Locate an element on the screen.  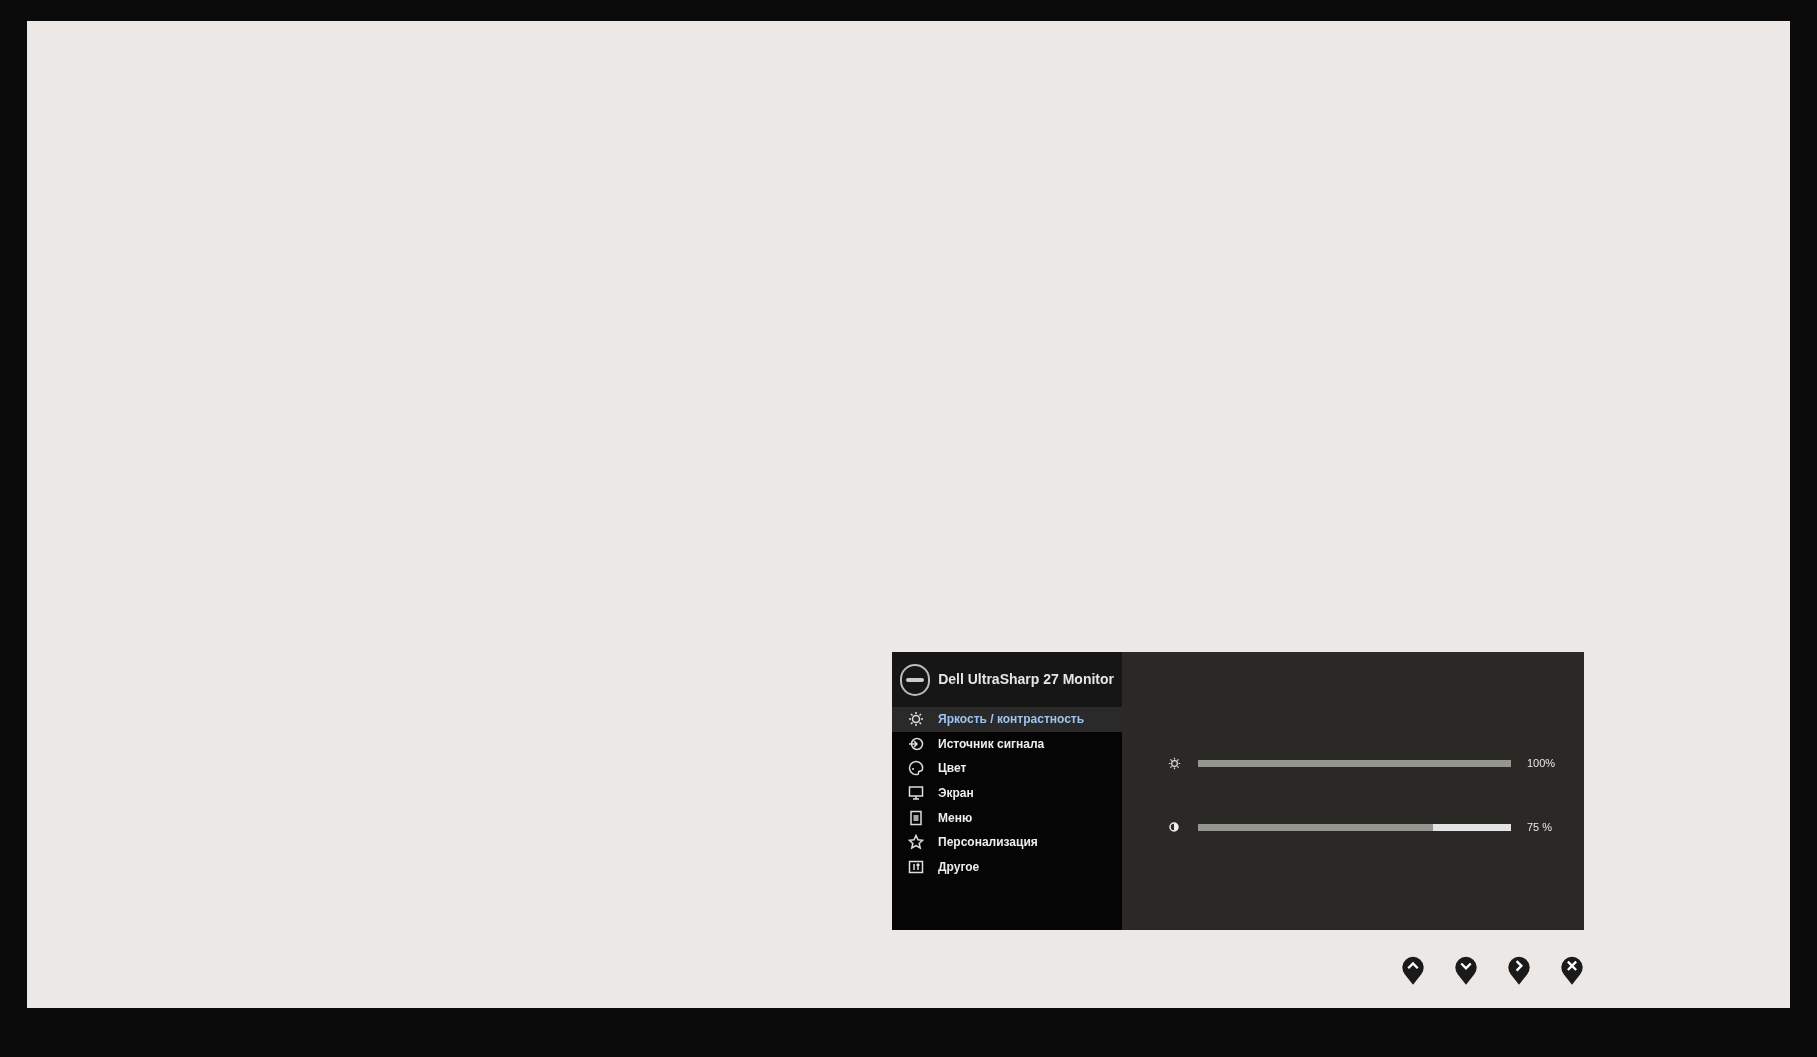
slider-value: 75 % is located at coordinates (1540, 827).